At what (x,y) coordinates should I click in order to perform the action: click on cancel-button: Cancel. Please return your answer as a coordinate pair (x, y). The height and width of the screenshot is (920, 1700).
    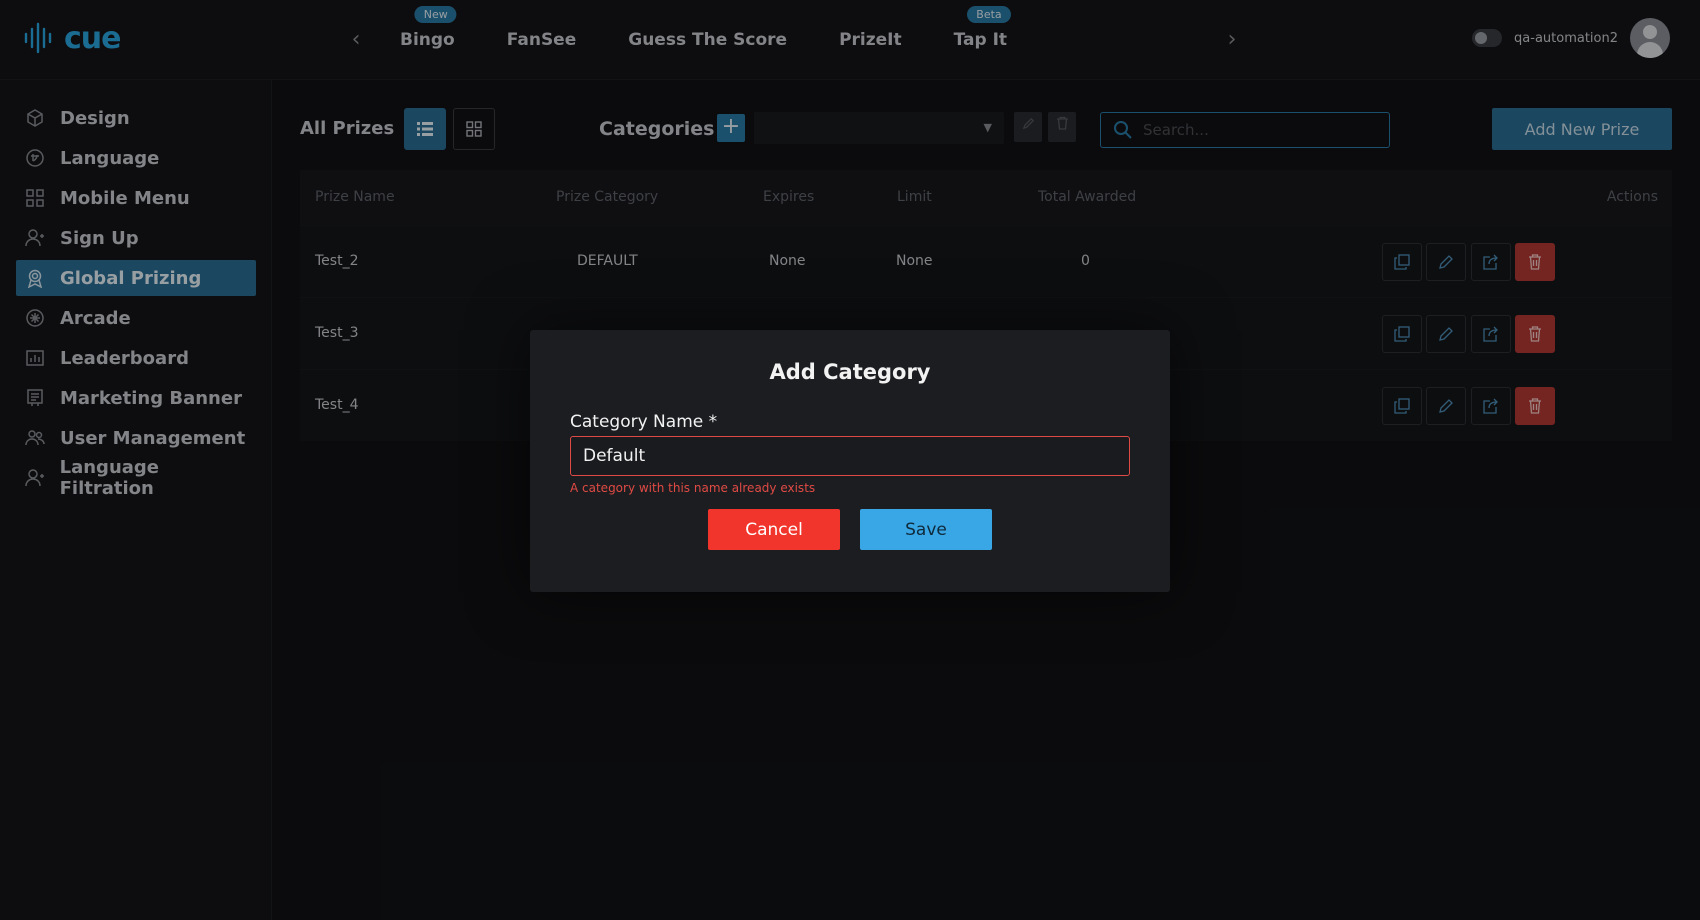
    Looking at the image, I should click on (774, 529).